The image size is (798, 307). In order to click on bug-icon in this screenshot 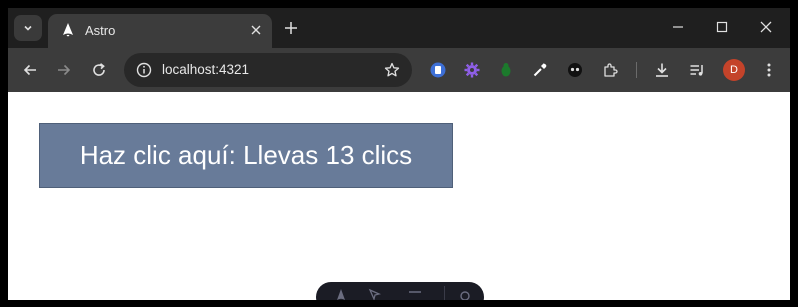, I will do `click(506, 70)`.